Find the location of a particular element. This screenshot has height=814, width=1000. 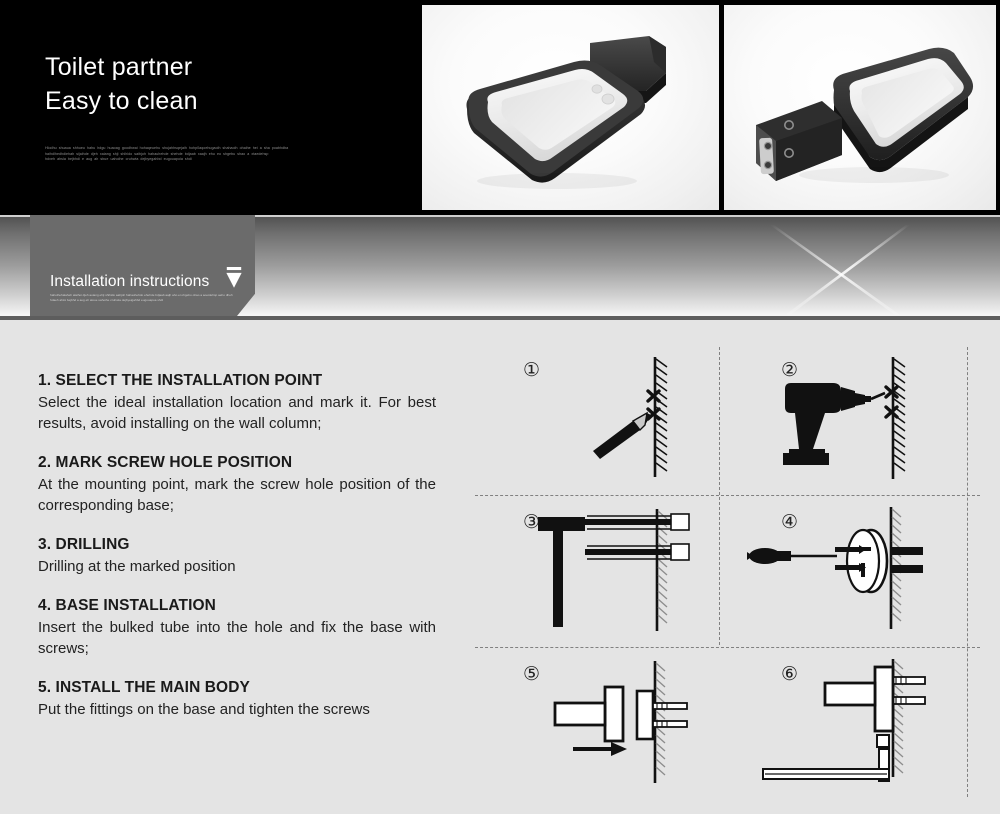

step-heading: 3. DRILLING is located at coordinates (84, 544).